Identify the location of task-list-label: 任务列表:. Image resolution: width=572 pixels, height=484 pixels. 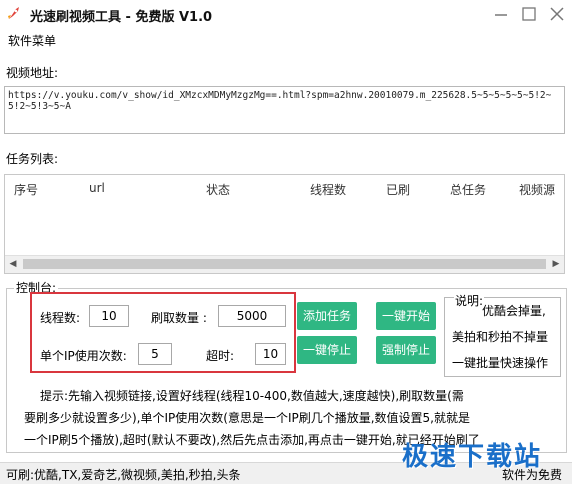
(32, 159).